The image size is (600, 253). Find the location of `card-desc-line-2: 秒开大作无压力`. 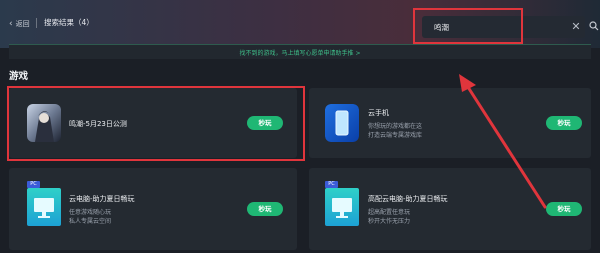

card-desc-line-2: 秒开大作无压力 is located at coordinates (389, 221).